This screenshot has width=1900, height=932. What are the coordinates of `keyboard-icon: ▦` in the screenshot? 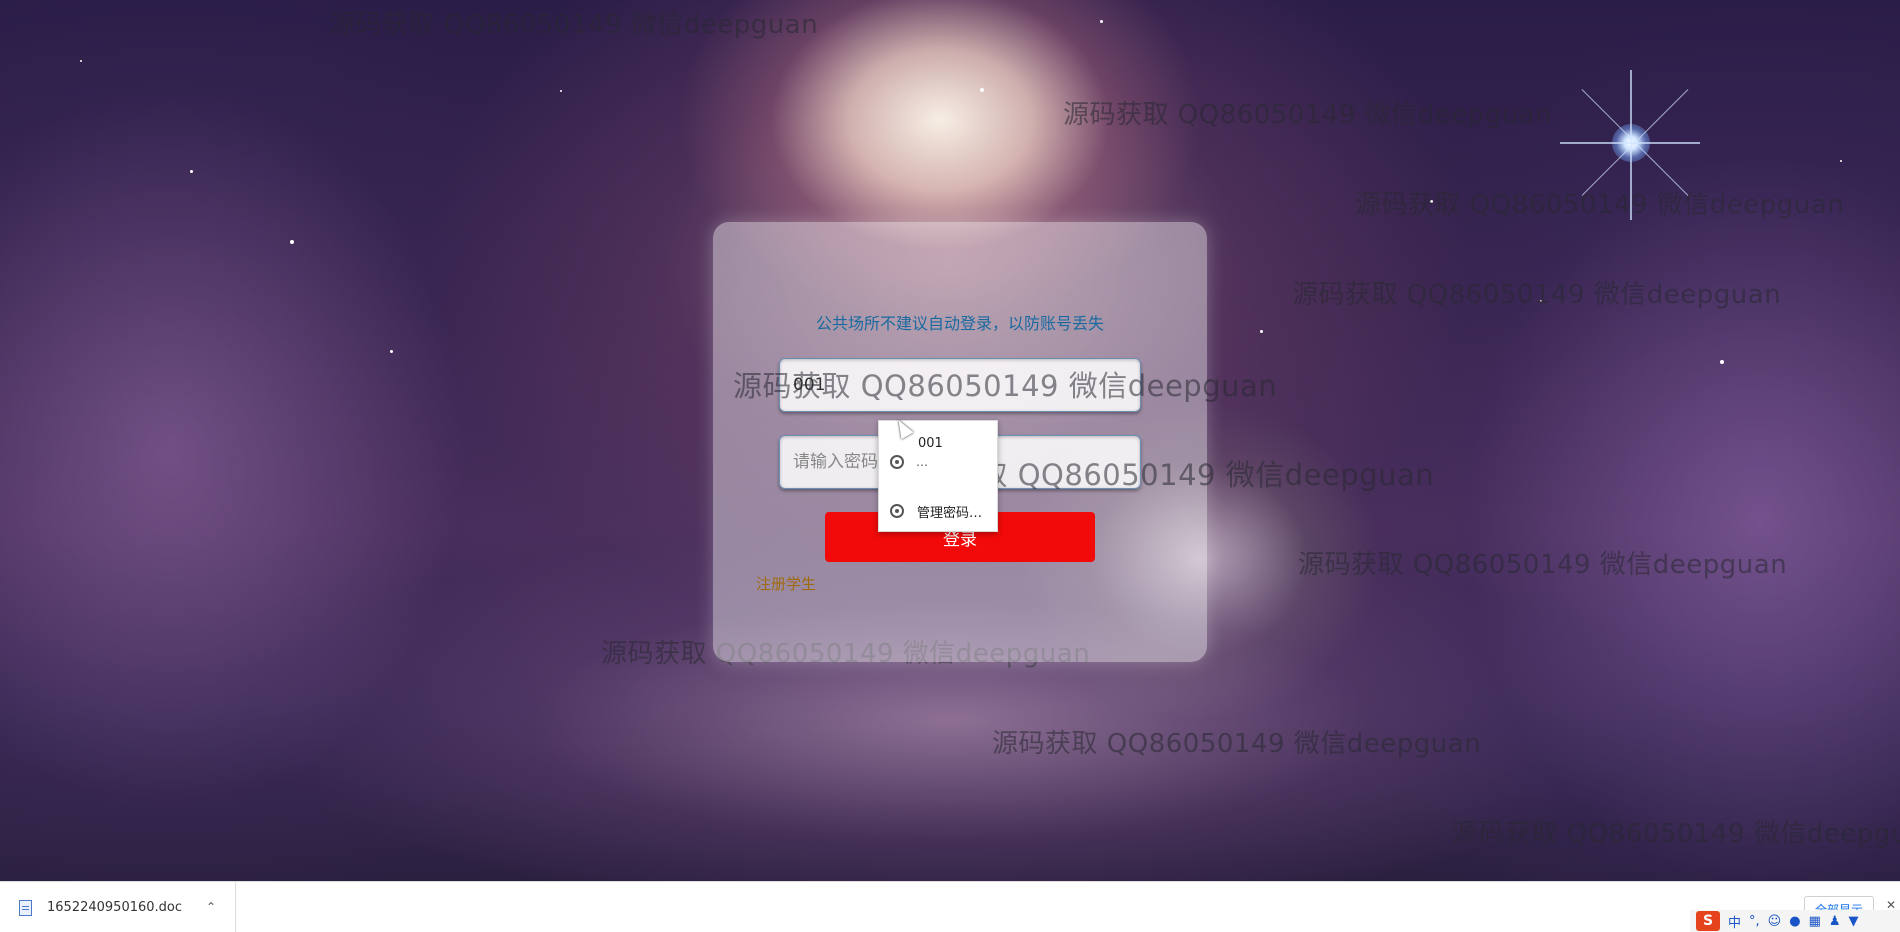 It's located at (1815, 921).